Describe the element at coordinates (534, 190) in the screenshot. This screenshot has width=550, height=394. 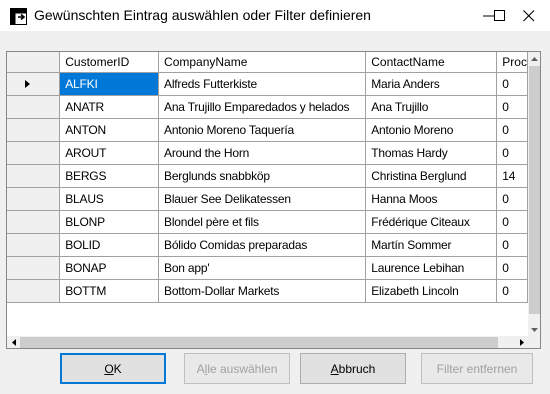
I see `vertical-scroll-thumb` at that location.